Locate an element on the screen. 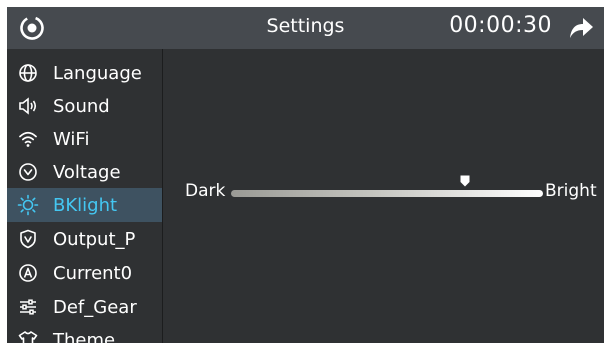  wifi-icon is located at coordinates (28, 139).